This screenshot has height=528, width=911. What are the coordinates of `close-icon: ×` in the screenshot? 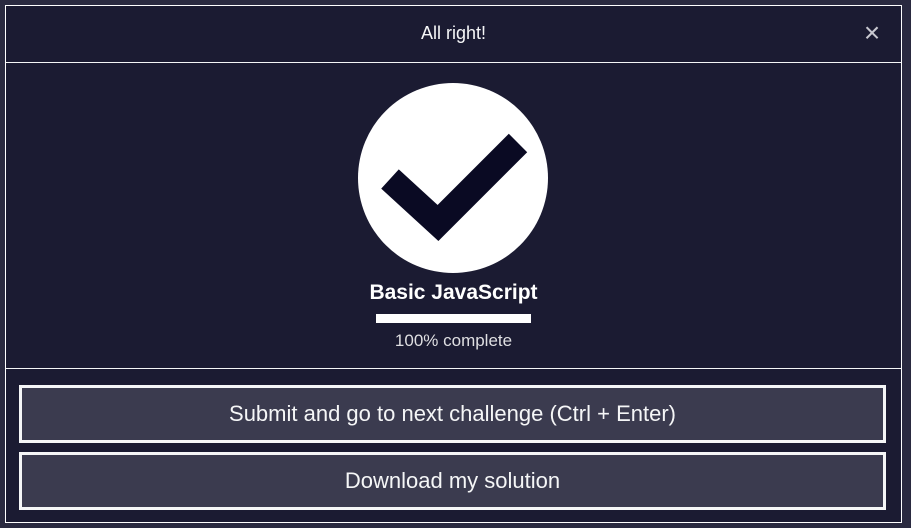 It's located at (872, 33).